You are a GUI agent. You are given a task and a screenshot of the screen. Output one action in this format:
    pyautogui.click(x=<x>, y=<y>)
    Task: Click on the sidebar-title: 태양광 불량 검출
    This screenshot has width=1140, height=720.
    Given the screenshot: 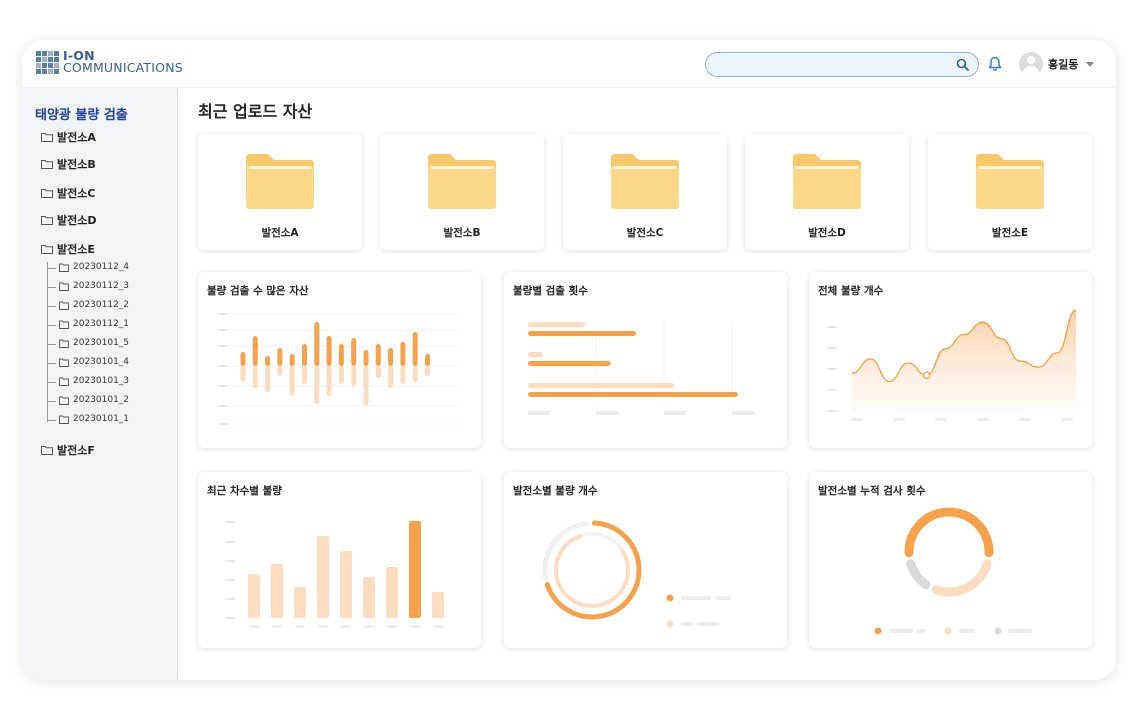 What is the action you would take?
    pyautogui.click(x=81, y=113)
    